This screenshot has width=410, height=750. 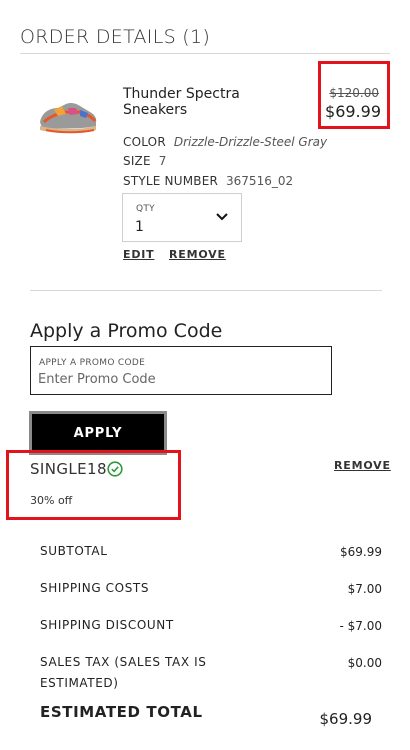 What do you see at coordinates (361, 552) in the screenshot?
I see `subtotal-value: $69.99` at bounding box center [361, 552].